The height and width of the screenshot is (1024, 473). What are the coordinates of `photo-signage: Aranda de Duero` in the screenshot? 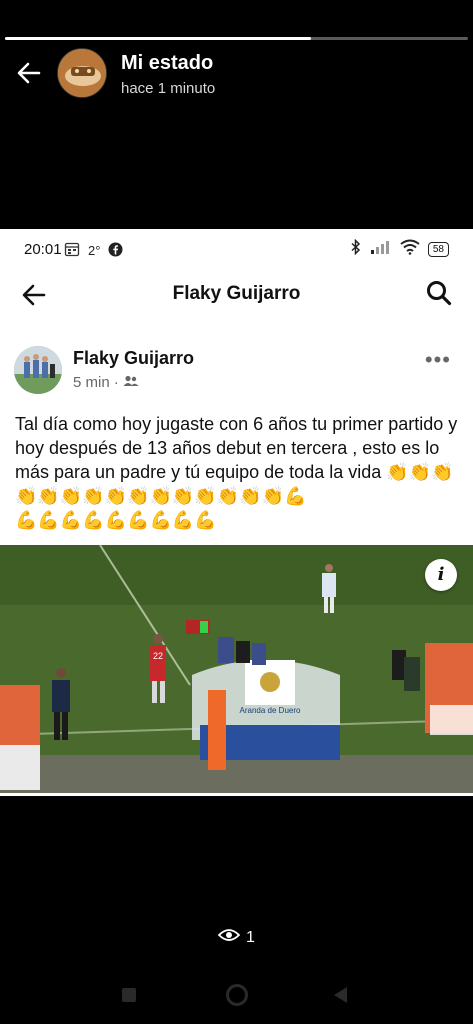 It's located at (270, 710).